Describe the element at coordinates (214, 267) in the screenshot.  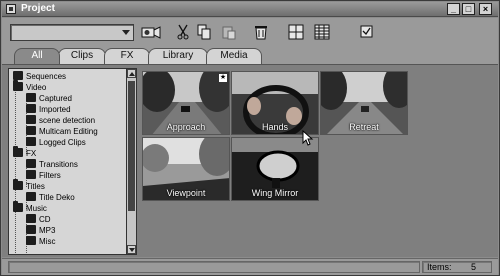
I see `status-pane-message` at that location.